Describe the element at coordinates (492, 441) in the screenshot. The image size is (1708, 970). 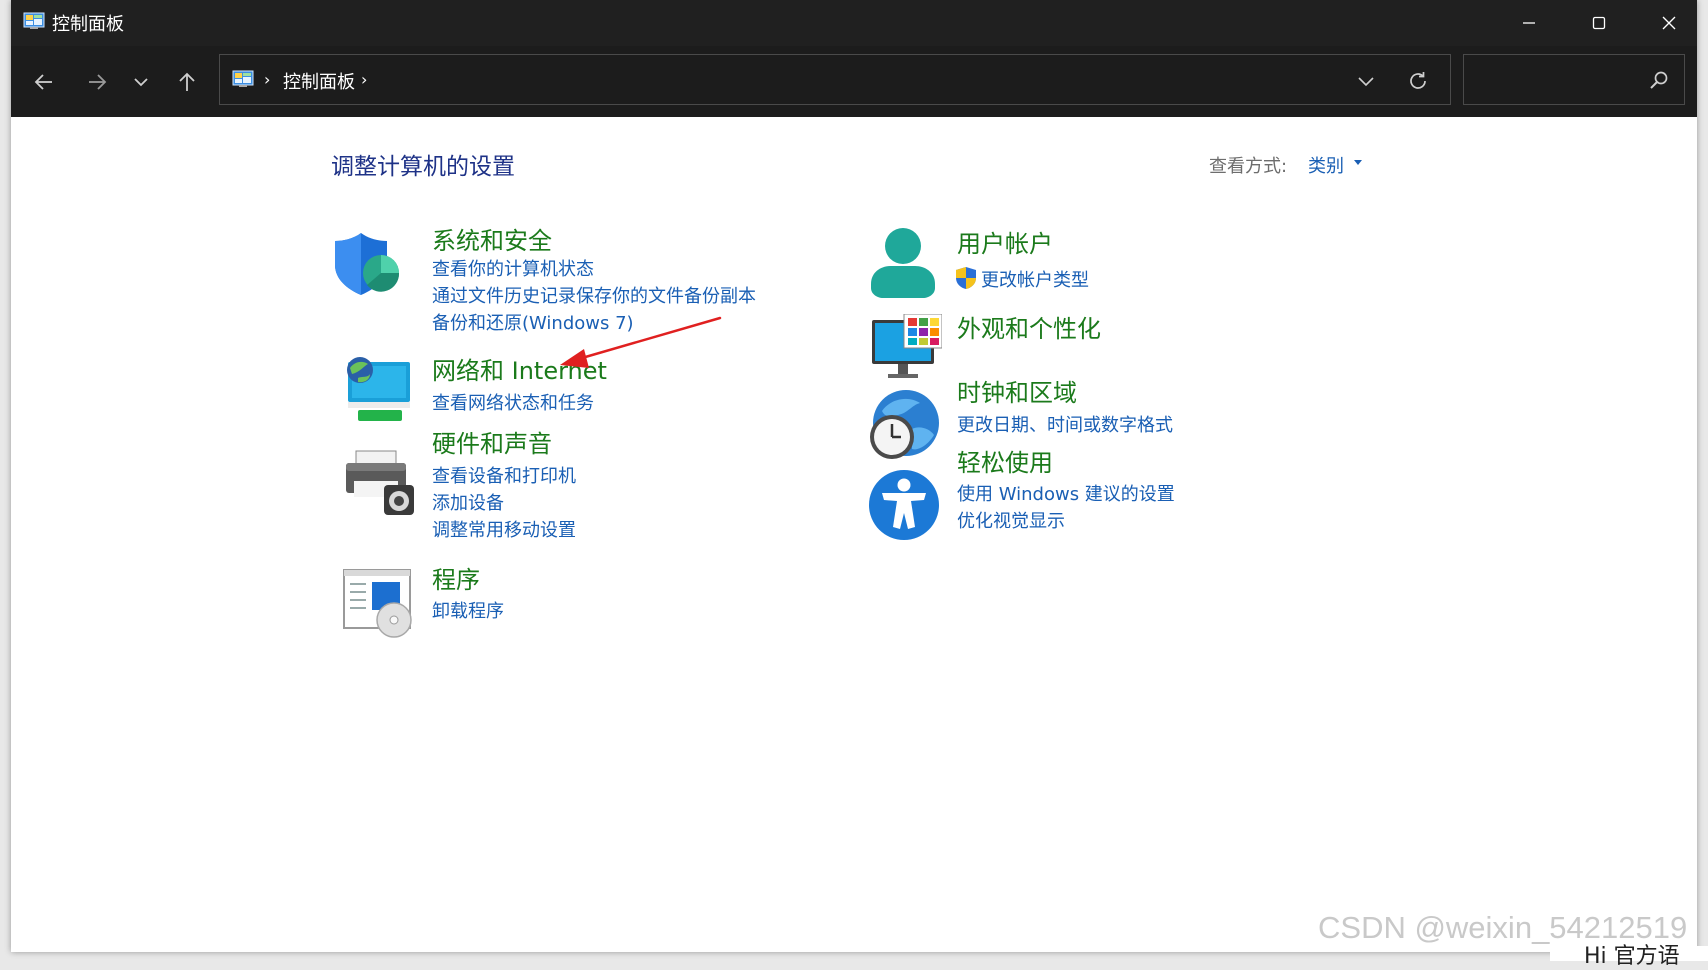
I see `category-title-hardware-sound: 硬件和声音` at that location.